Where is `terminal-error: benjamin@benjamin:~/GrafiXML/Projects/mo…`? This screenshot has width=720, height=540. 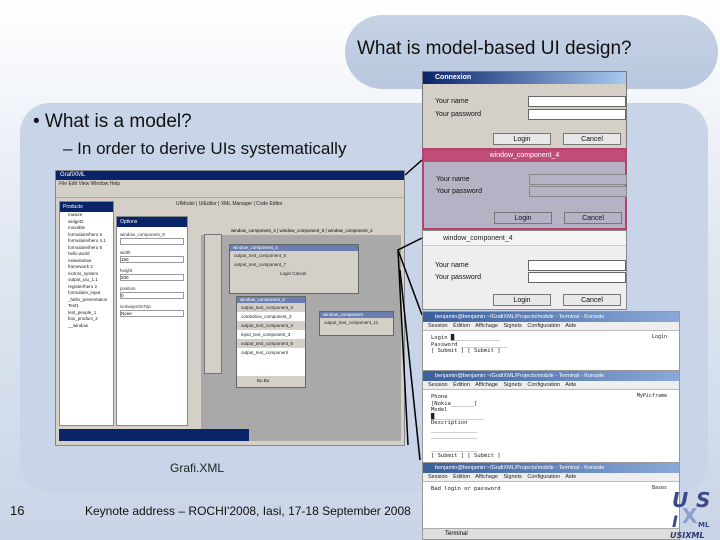 terminal-error: benjamin@benjamin:~/GrafiXML/Projects/mo… is located at coordinates (551, 501).